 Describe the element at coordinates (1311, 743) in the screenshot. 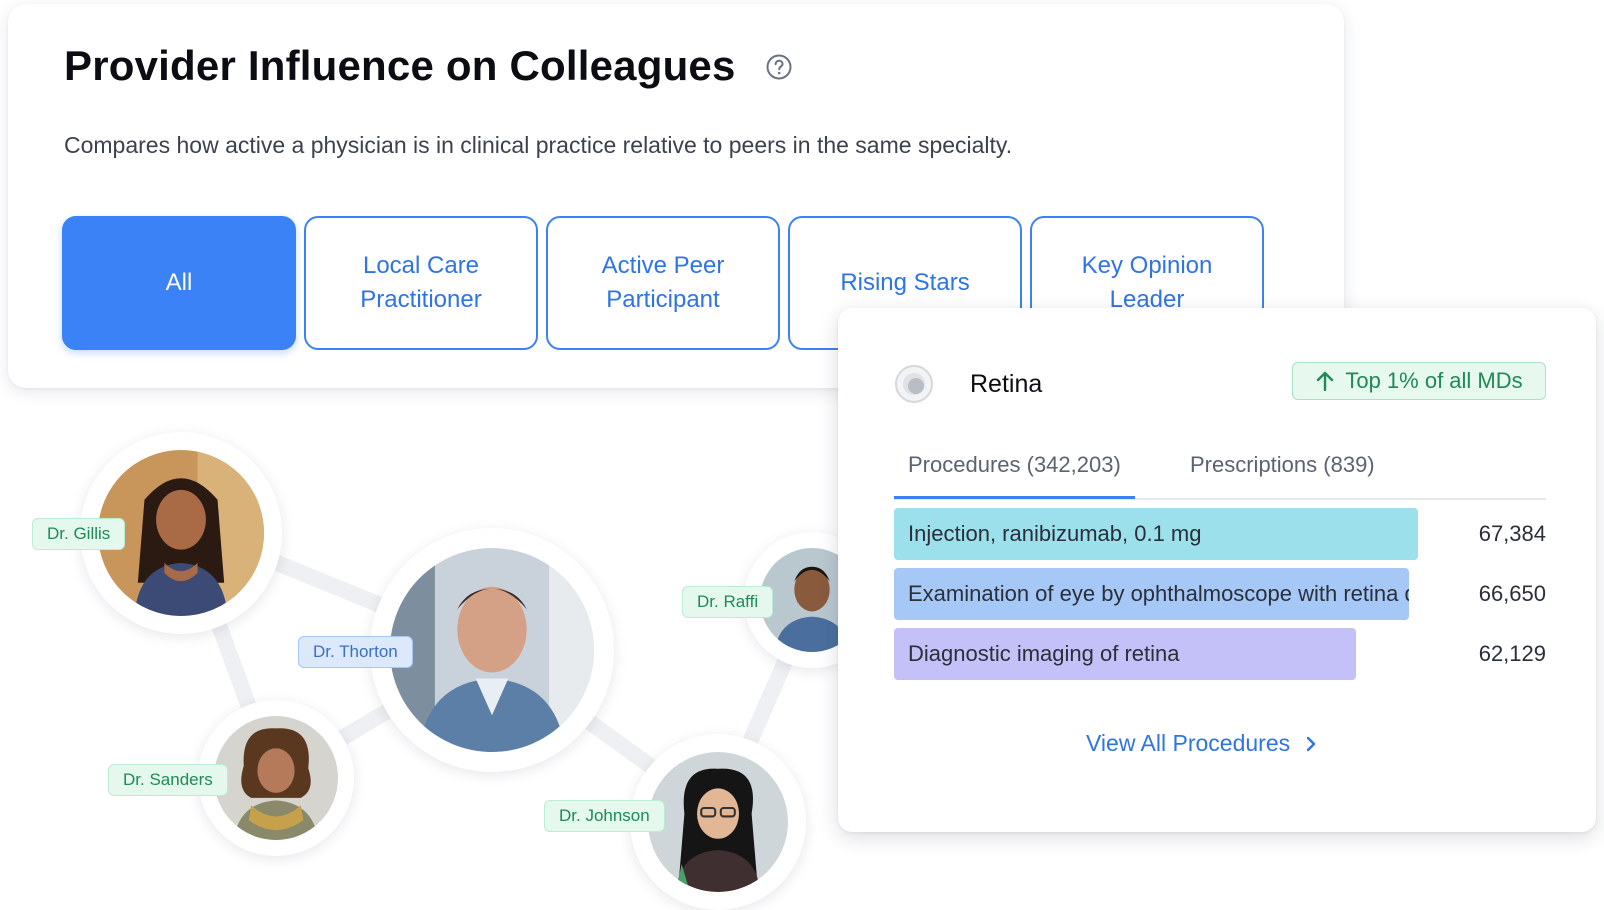

I see `chevron-right-icon` at that location.